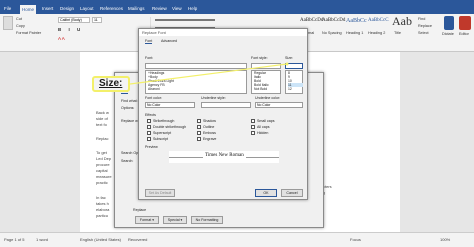  I want to click on emboss-checkbox, so click(199, 133).